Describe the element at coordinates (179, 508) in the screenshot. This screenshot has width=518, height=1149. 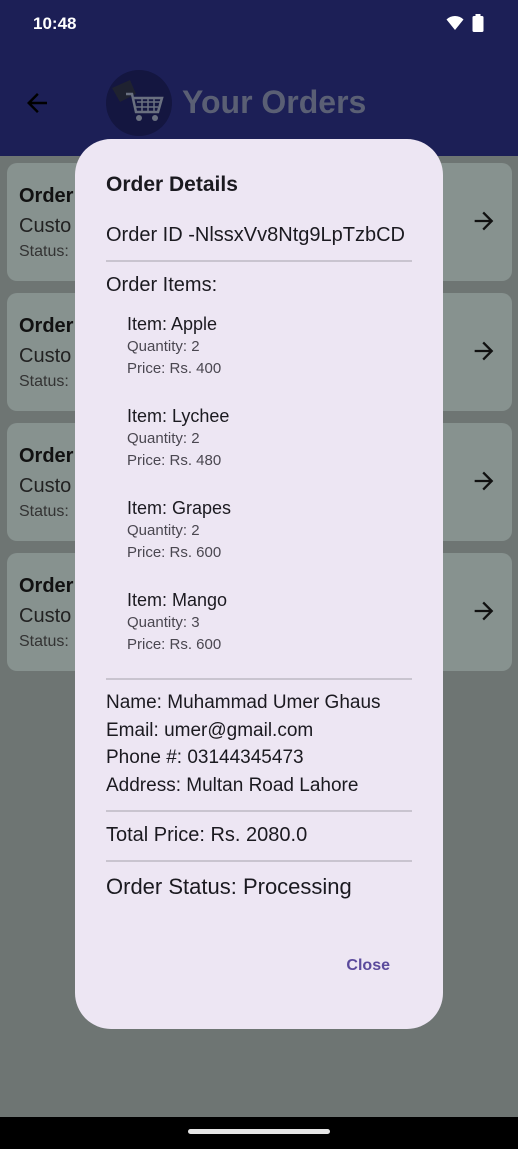
I see `item-name: Item: Grapes` at that location.